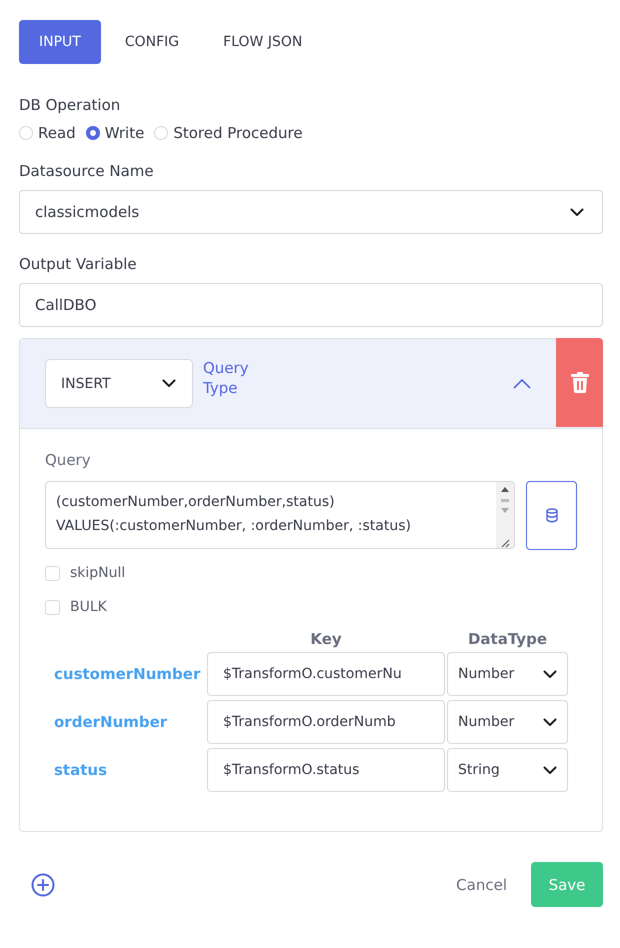 The image size is (620, 948). Describe the element at coordinates (326, 722) in the screenshot. I see `key-field: $TransformO.orderNumb` at that location.